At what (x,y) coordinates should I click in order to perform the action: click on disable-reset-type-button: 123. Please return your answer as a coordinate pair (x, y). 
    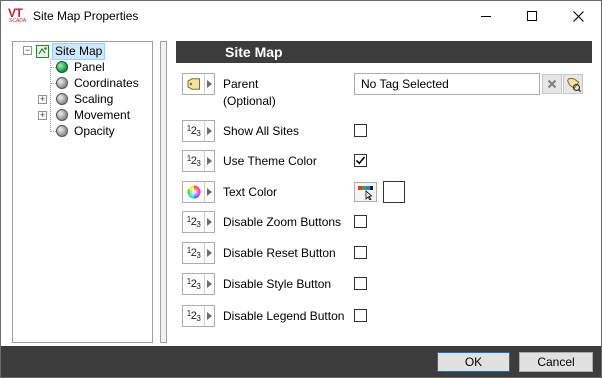
    Looking at the image, I should click on (198, 253).